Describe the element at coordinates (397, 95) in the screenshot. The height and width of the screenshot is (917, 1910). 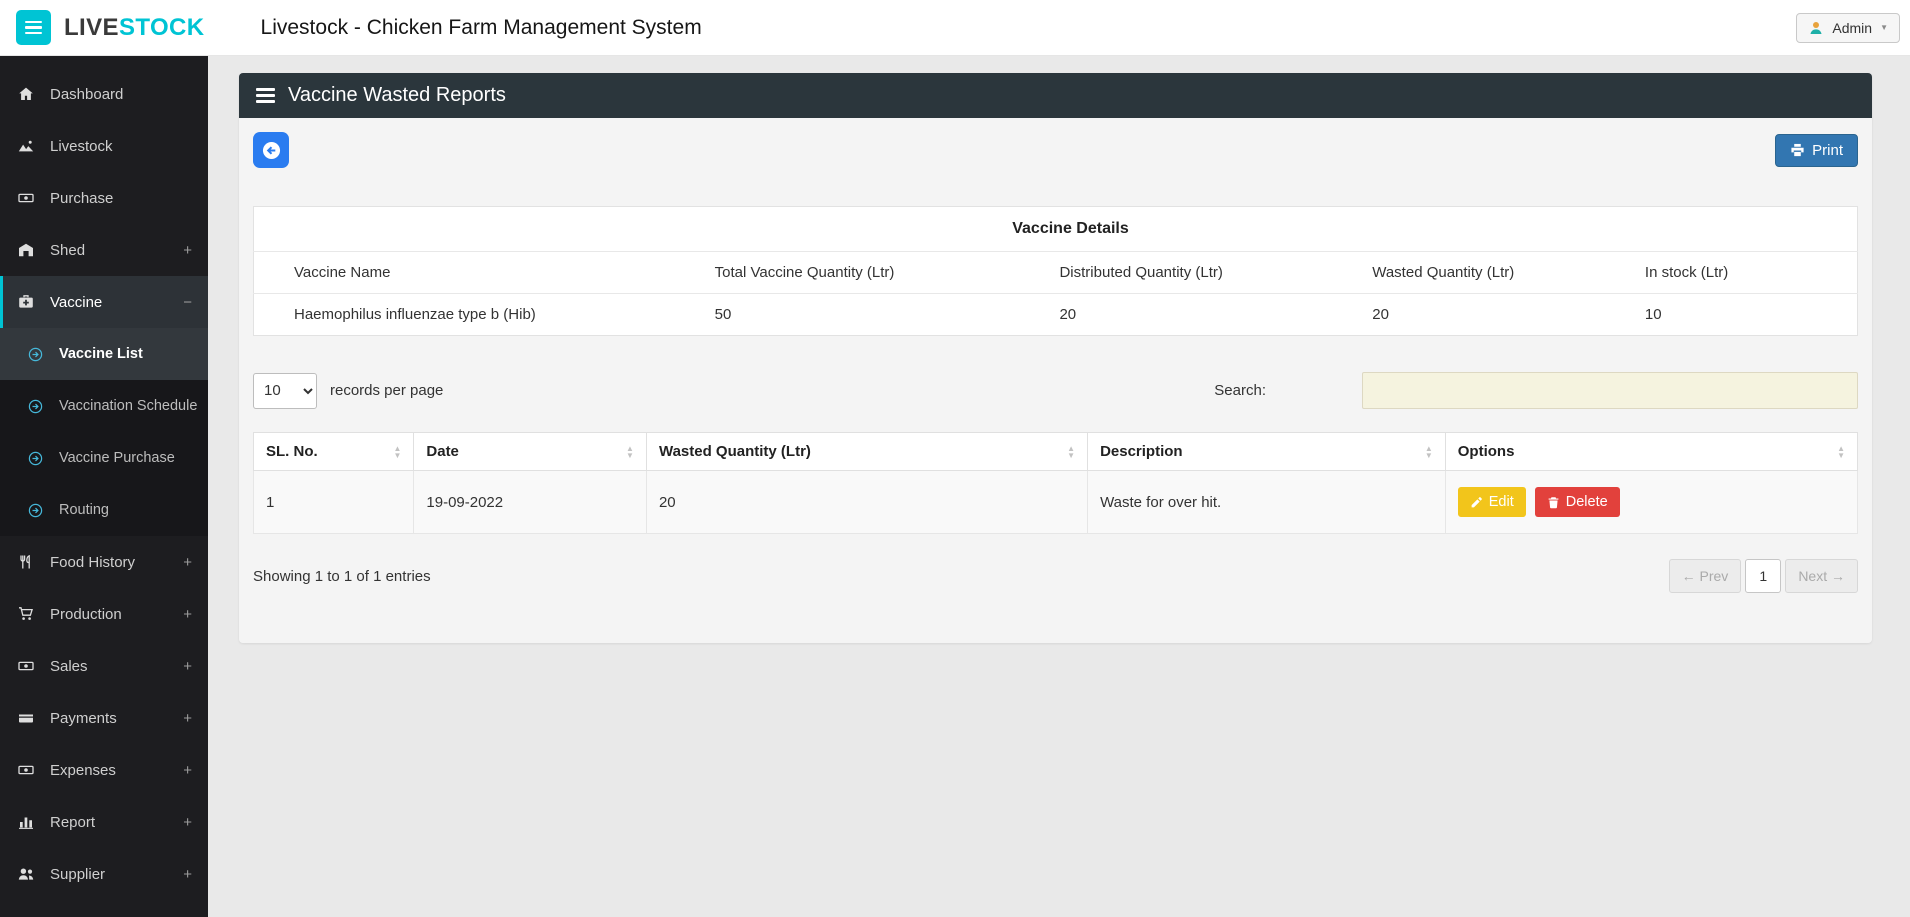
I see `panel-title: Vaccine Wasted Reports` at that location.